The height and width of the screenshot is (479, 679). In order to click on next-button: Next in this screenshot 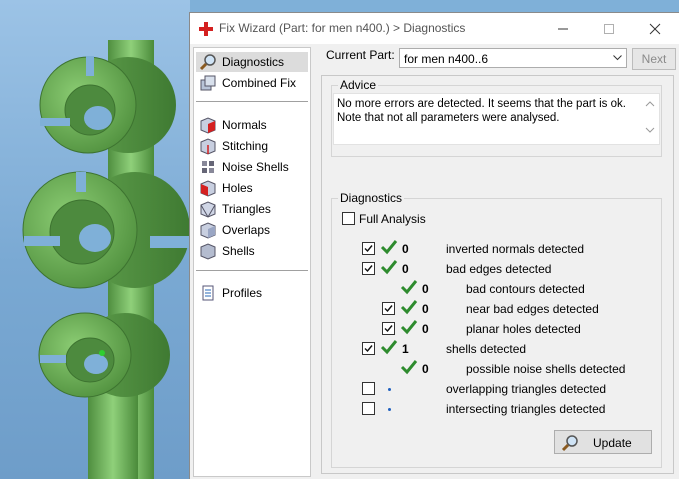, I will do `click(654, 59)`.